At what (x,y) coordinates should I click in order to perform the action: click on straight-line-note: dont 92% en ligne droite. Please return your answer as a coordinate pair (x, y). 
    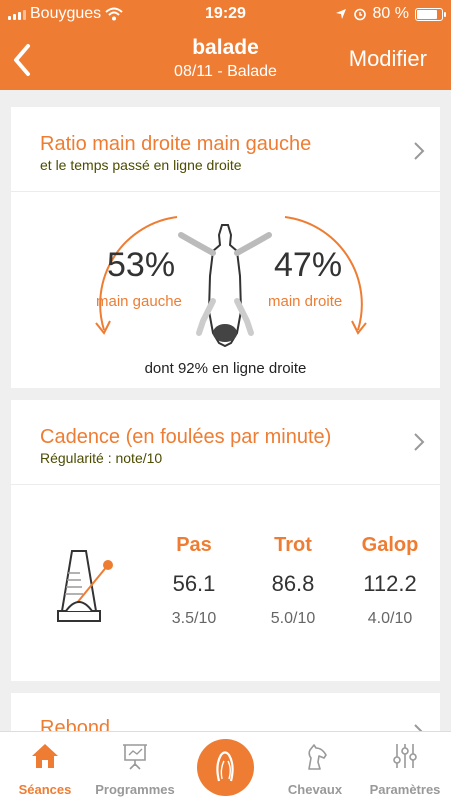
    Looking at the image, I should click on (225, 368).